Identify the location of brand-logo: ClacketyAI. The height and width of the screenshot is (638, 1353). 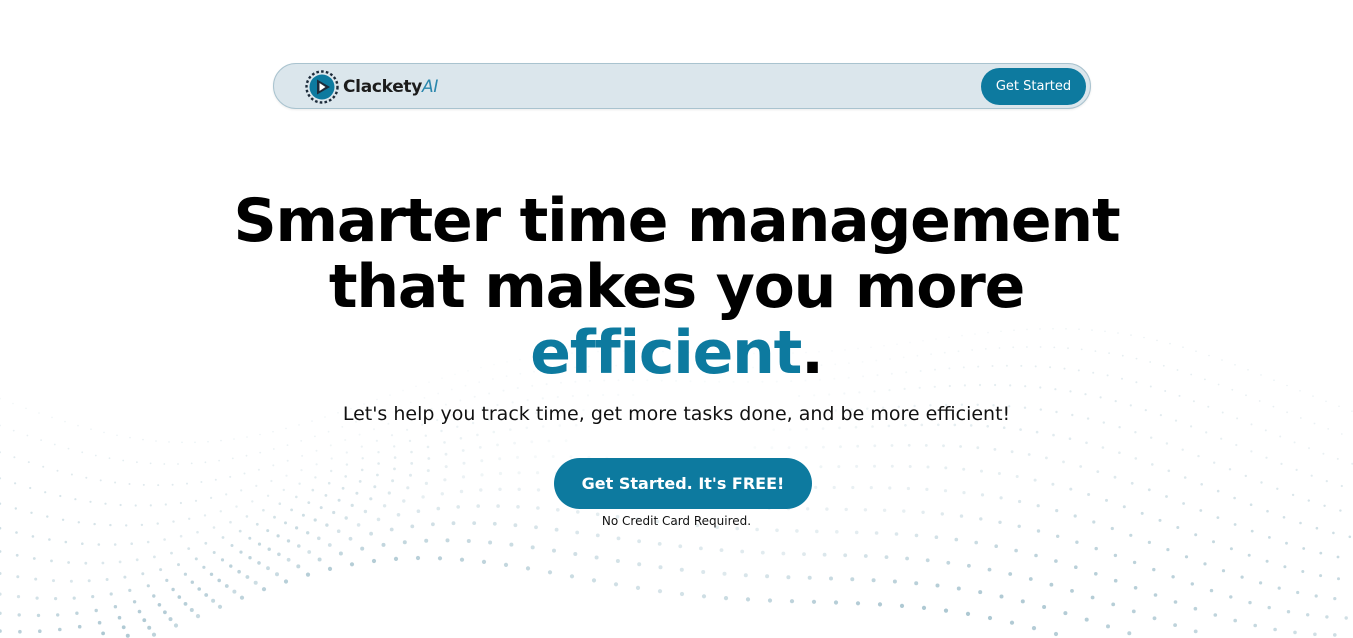
(371, 87).